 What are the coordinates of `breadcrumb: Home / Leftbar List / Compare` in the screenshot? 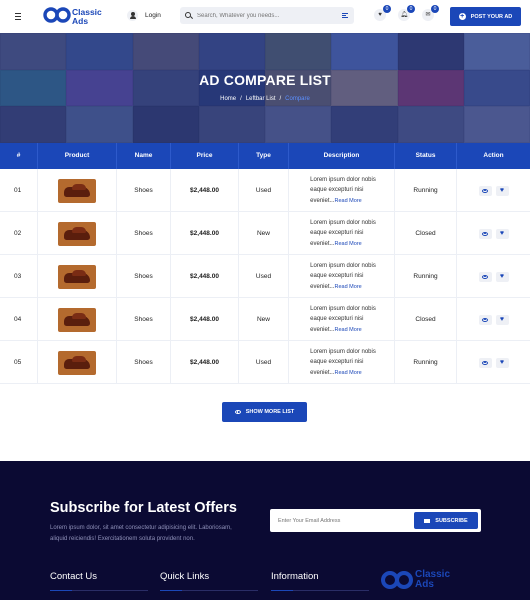 It's located at (265, 99).